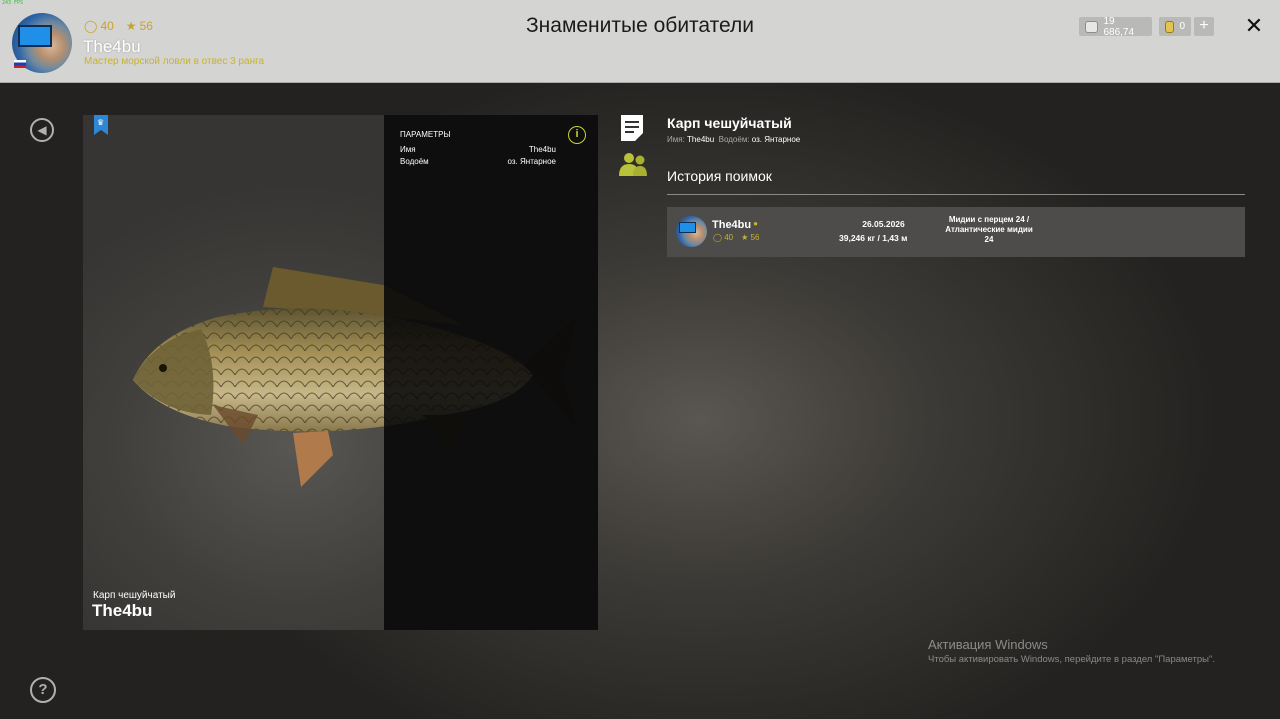  Describe the element at coordinates (632, 128) in the screenshot. I see `document-icon` at that location.